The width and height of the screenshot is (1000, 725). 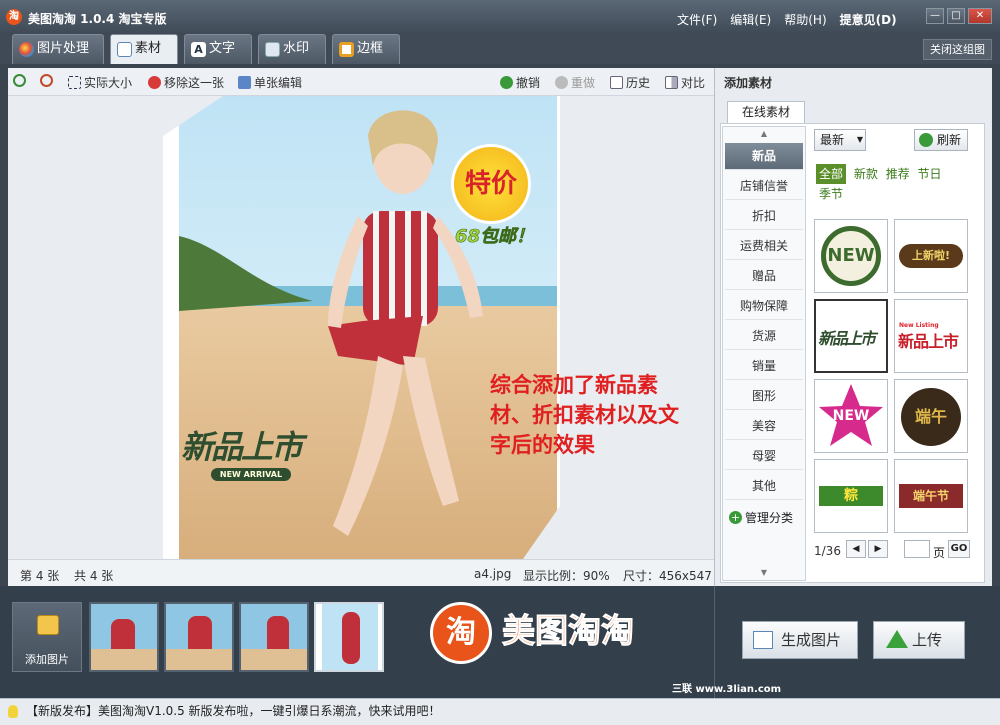 I want to click on tab-label: 图片处理, so click(x=63, y=48).